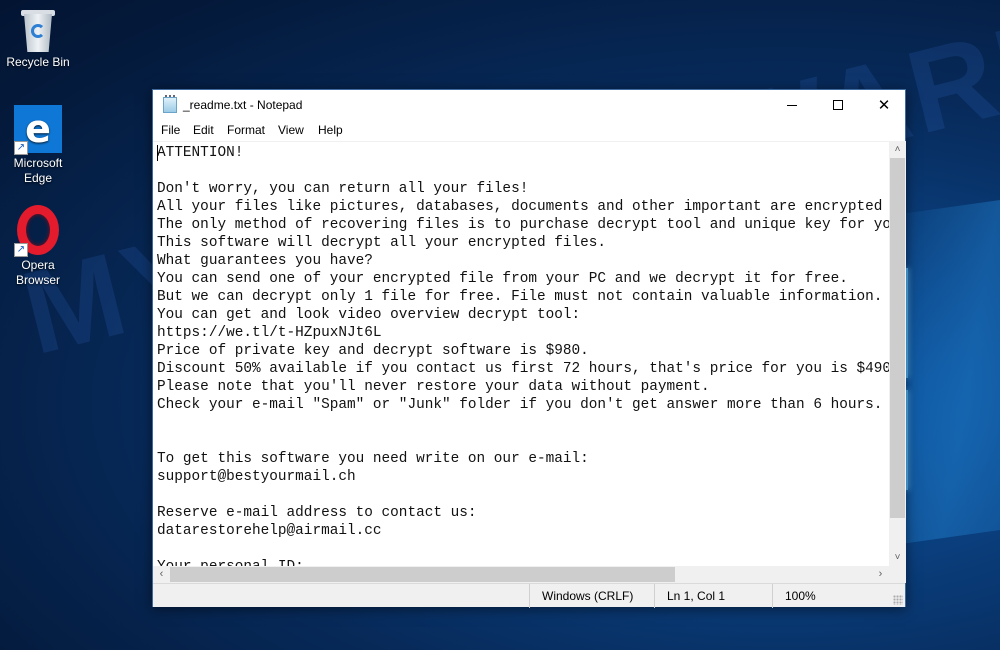  What do you see at coordinates (897, 338) in the screenshot?
I see `vertical-scroll-thumb` at bounding box center [897, 338].